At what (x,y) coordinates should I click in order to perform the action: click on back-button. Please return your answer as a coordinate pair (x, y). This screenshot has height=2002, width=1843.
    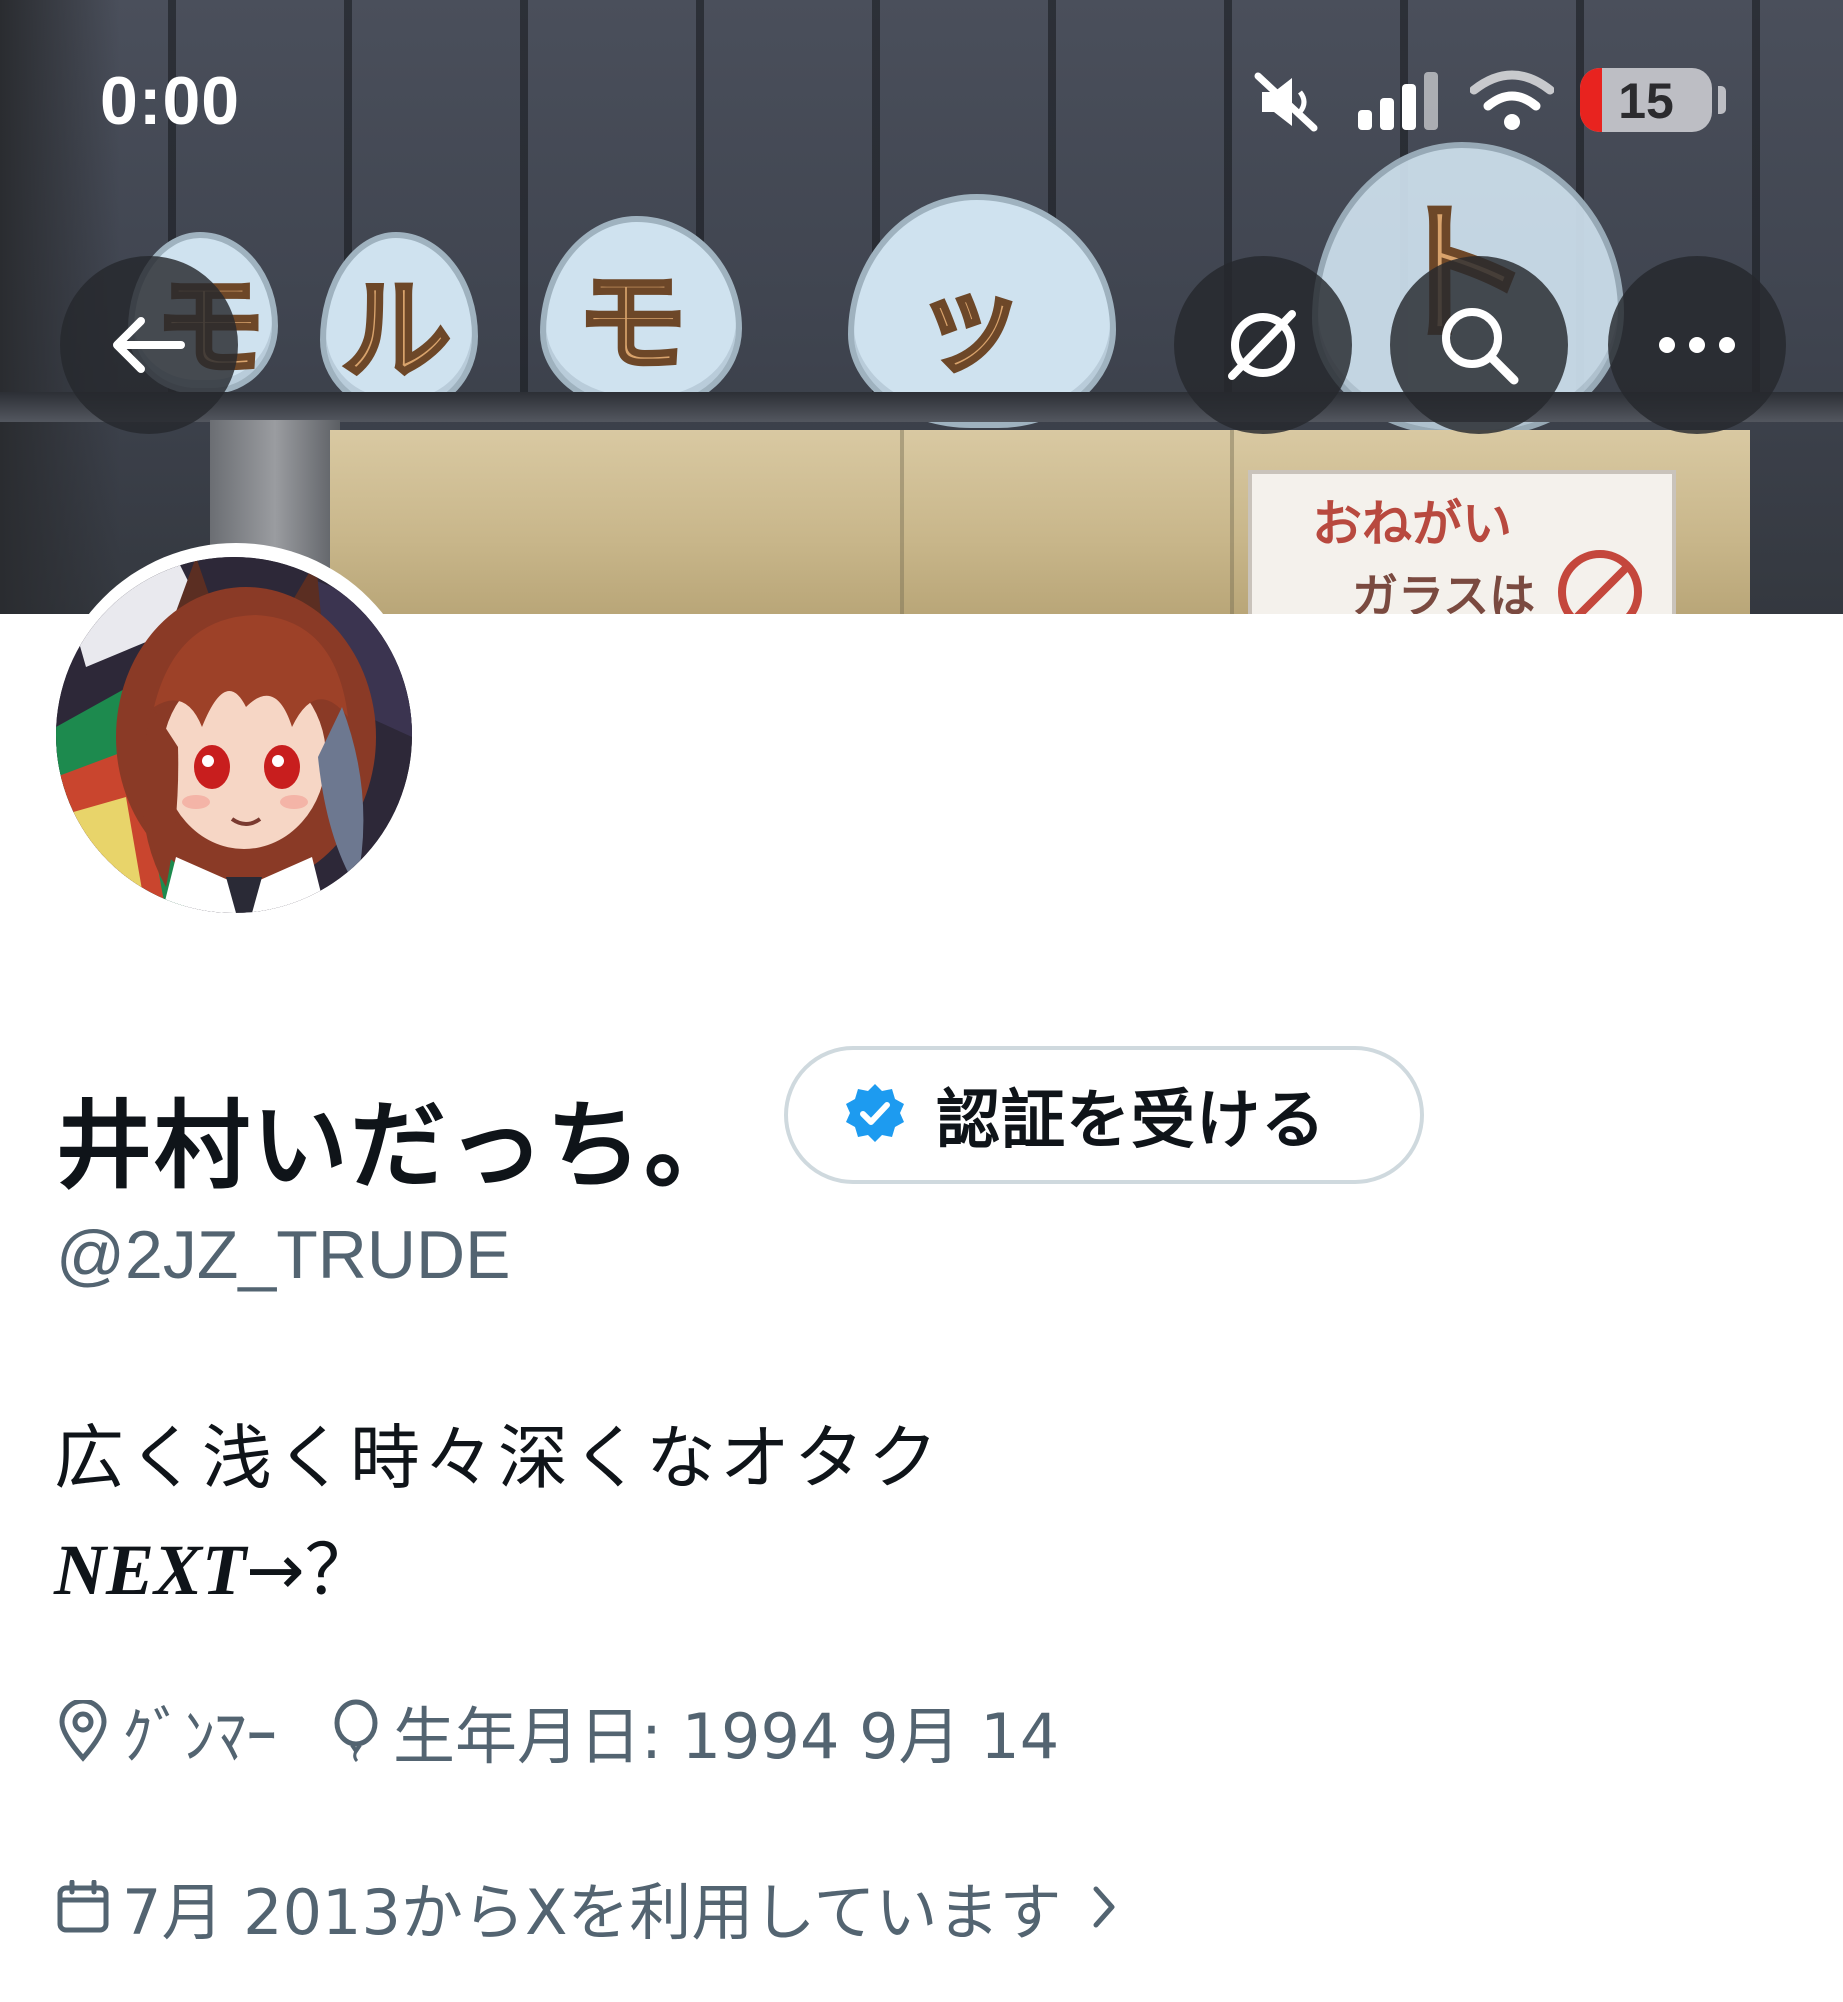
    Looking at the image, I should click on (149, 345).